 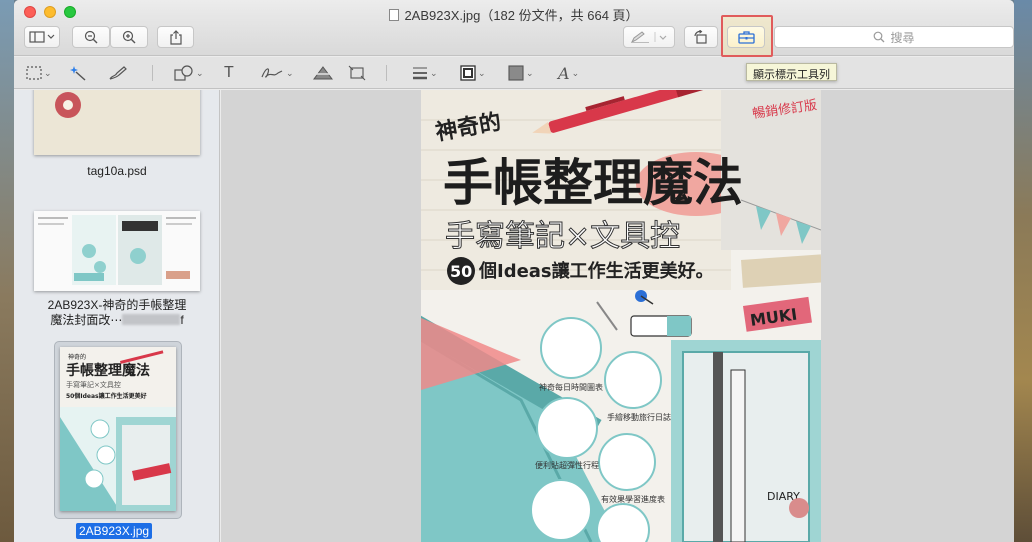 What do you see at coordinates (93, 384) in the screenshot?
I see `svg-text: 手寫筆記×文具控` at bounding box center [93, 384].